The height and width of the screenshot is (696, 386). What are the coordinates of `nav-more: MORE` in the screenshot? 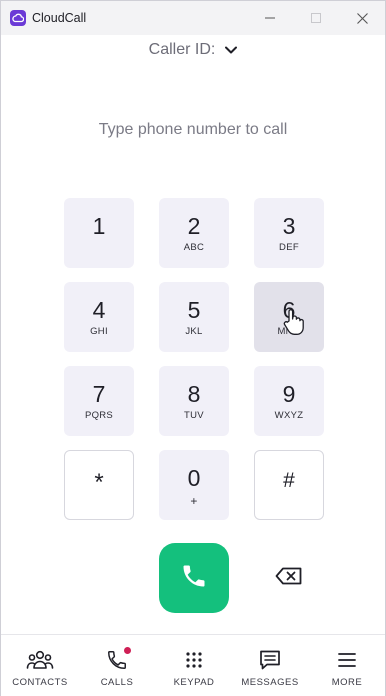 It's located at (347, 665).